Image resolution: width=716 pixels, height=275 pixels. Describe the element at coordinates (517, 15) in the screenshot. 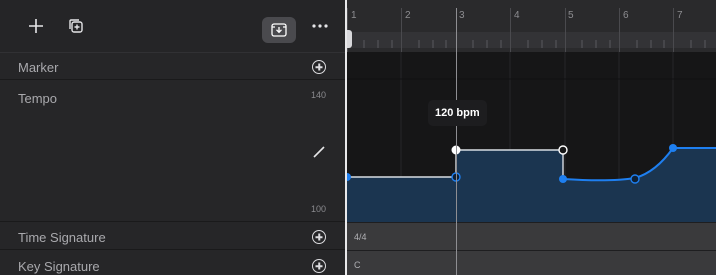

I see `bar-number: 4` at that location.